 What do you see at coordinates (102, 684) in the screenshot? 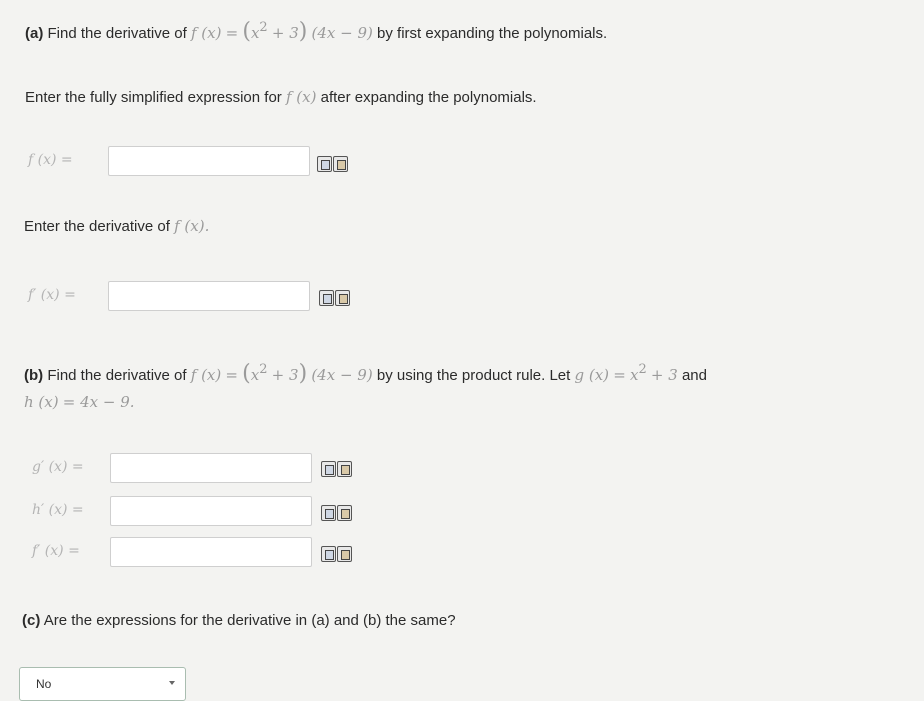
I see `same-derivative-select: No` at bounding box center [102, 684].